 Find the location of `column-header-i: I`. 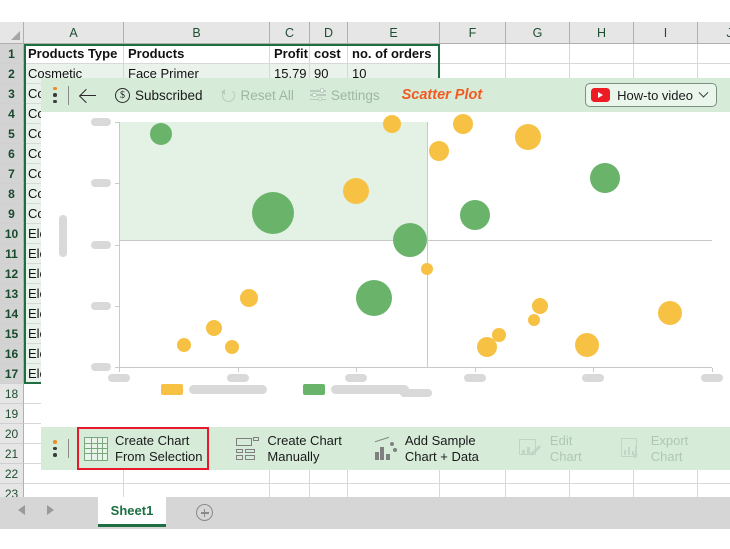

column-header-i: I is located at coordinates (666, 33).